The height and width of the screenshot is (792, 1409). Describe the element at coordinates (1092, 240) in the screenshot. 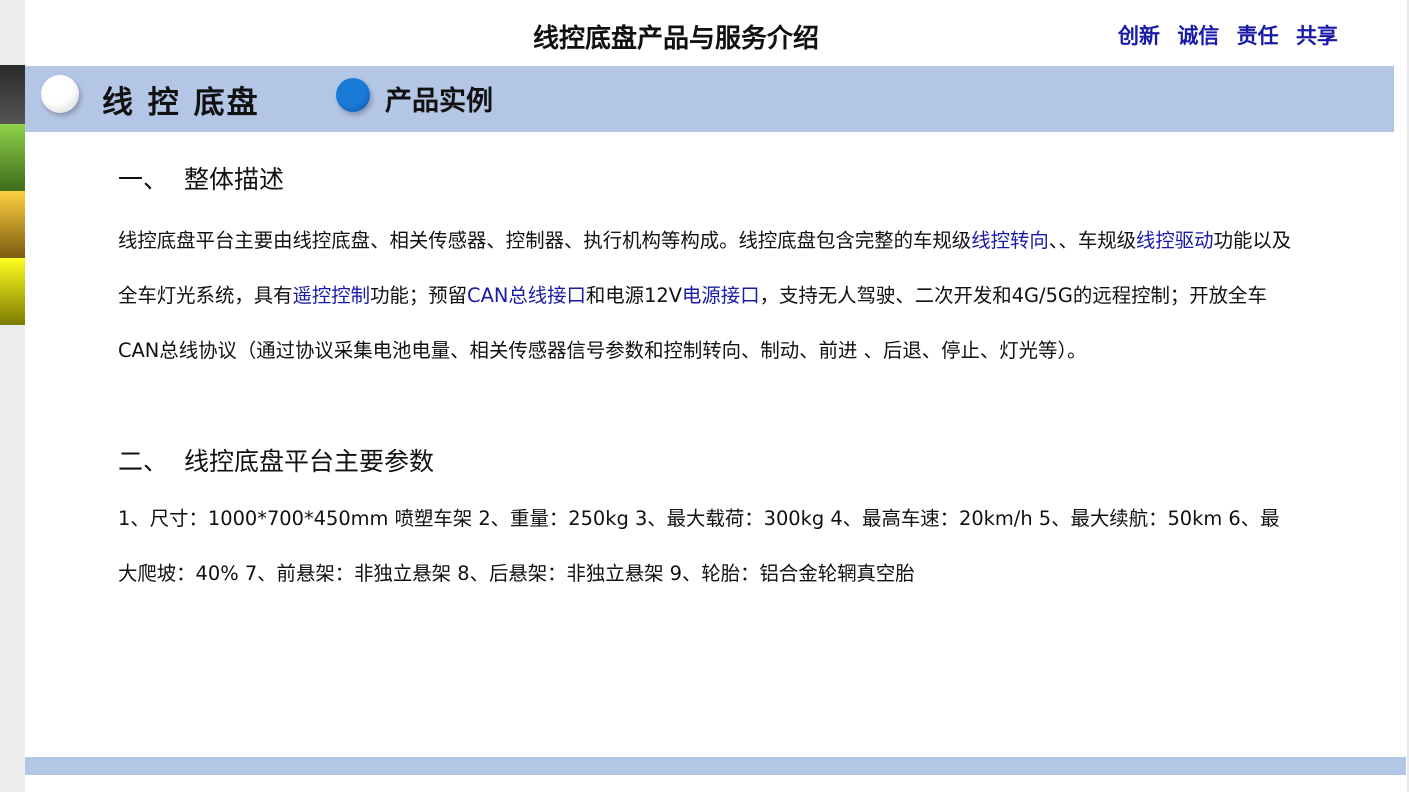

I see `text-run: 、、车规级` at that location.